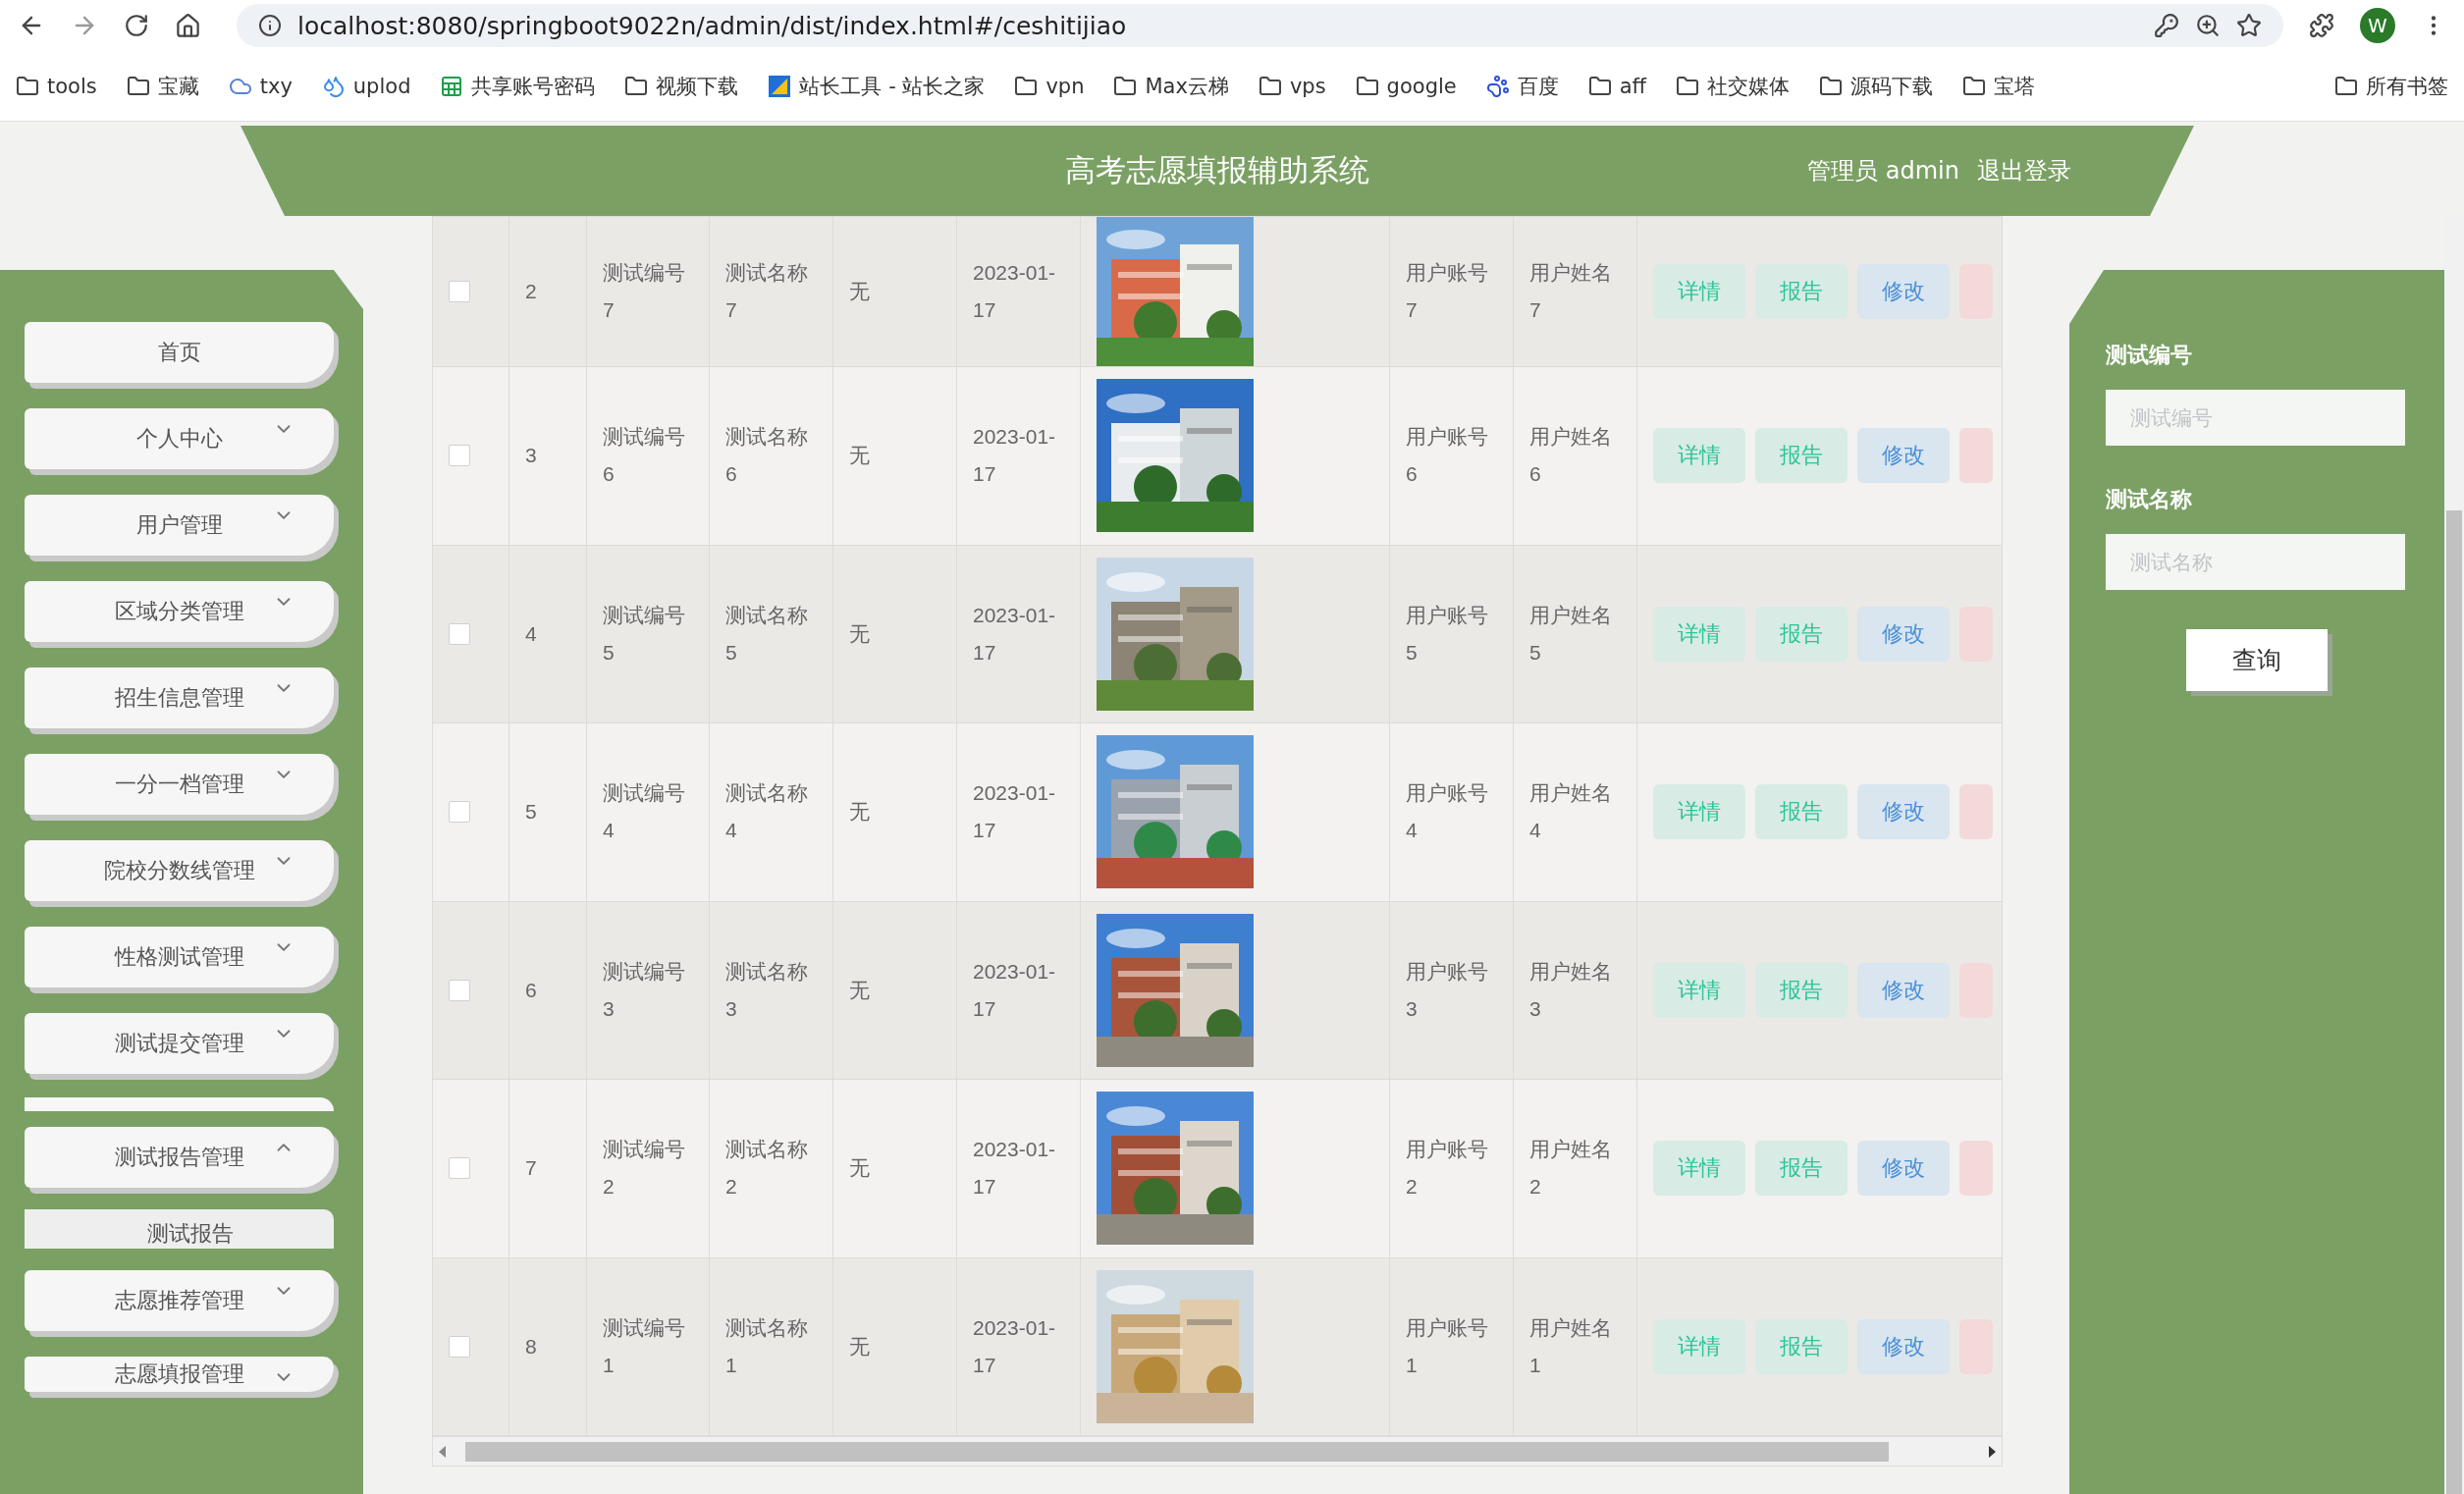 The image size is (2464, 1494). I want to click on url-text: localhost:8080/springboot9022n/admin/dist/index.html#/ceshitijiao, so click(712, 25).